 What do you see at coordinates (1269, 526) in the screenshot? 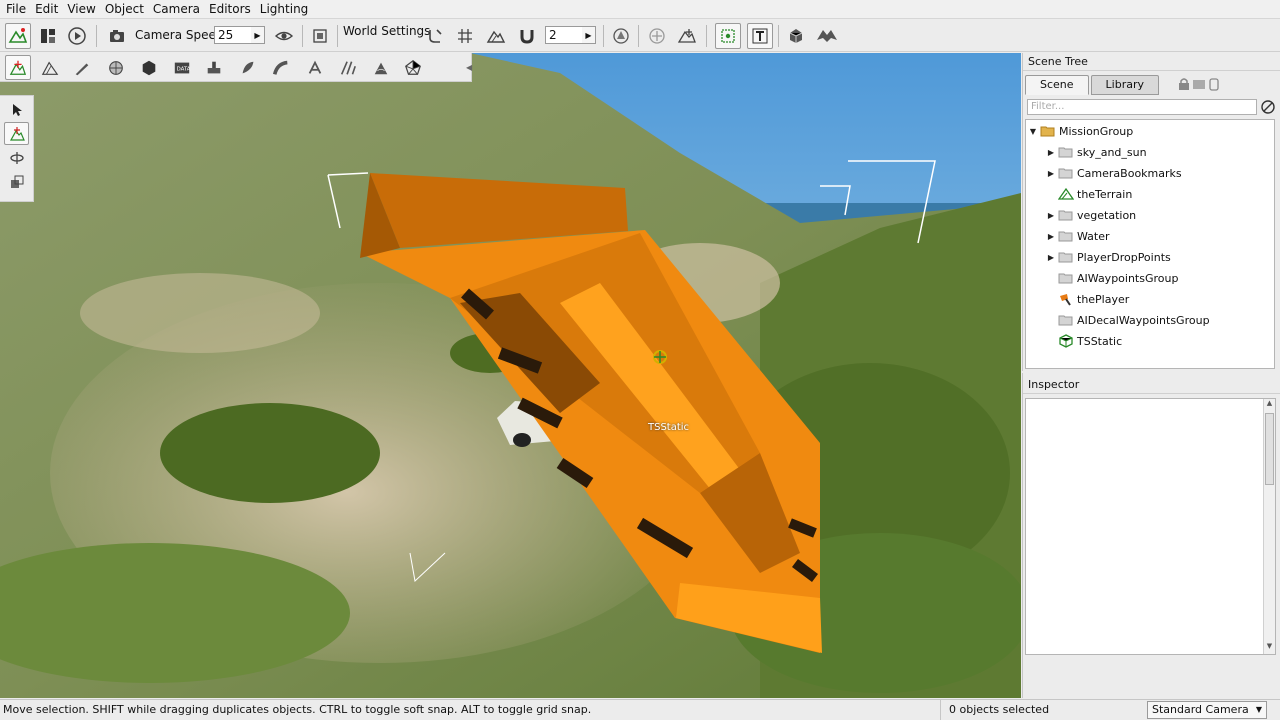
I see `inspector-scrollbar: ▲ ▼` at bounding box center [1269, 526].